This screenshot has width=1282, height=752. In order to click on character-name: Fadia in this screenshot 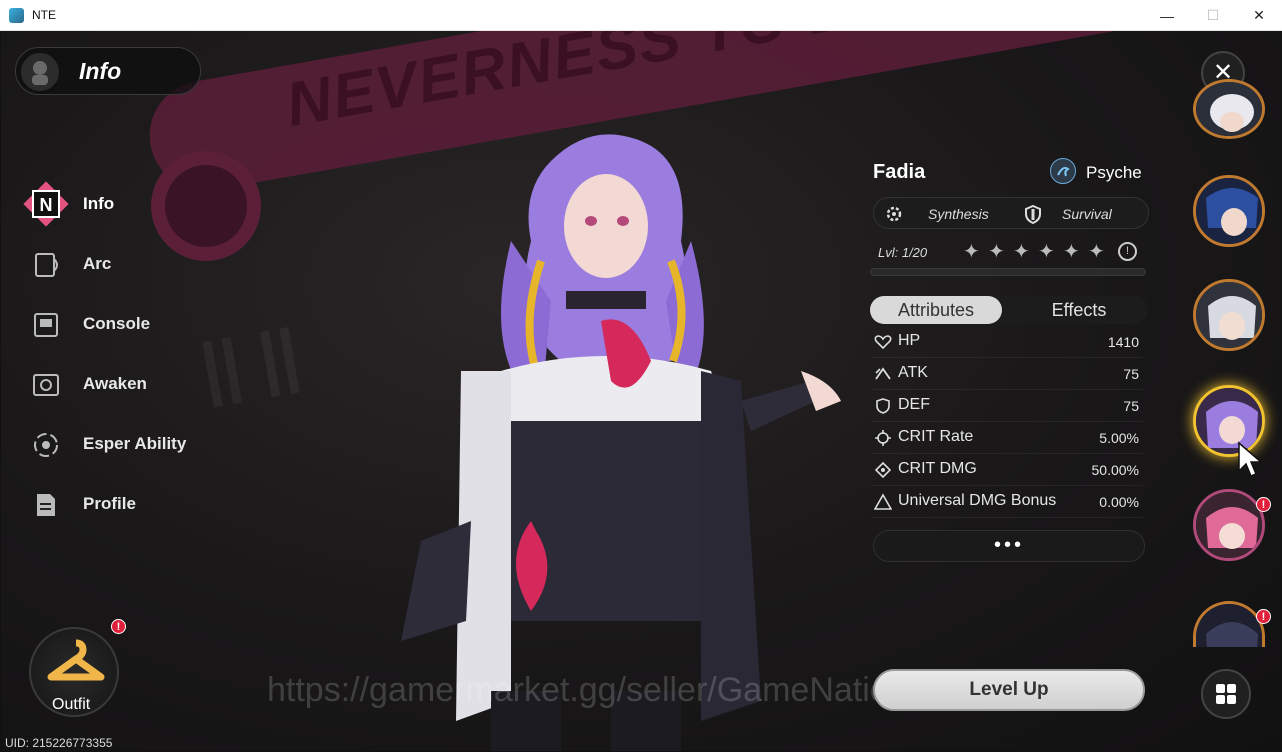, I will do `click(899, 172)`.